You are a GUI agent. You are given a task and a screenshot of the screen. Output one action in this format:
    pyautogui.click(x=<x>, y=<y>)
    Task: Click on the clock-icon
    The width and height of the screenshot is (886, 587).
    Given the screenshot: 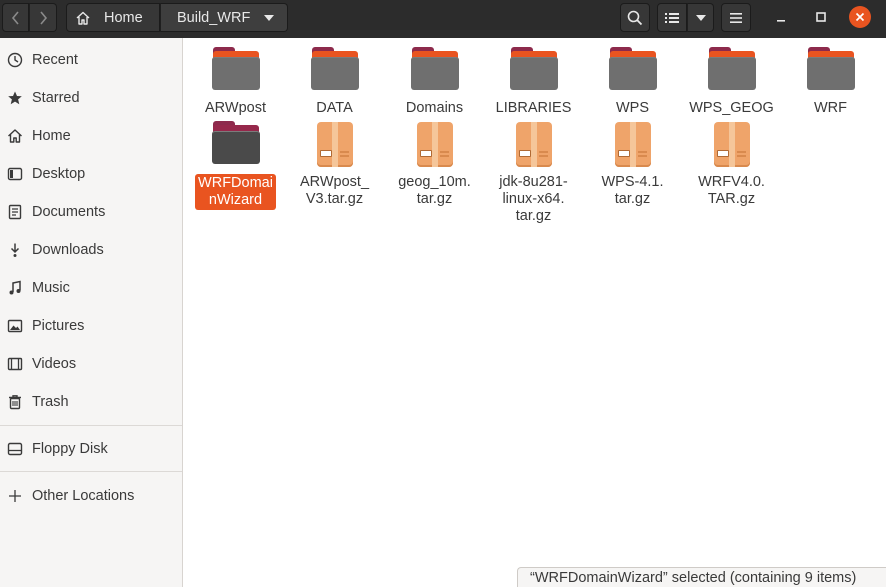 What is the action you would take?
    pyautogui.click(x=15, y=60)
    